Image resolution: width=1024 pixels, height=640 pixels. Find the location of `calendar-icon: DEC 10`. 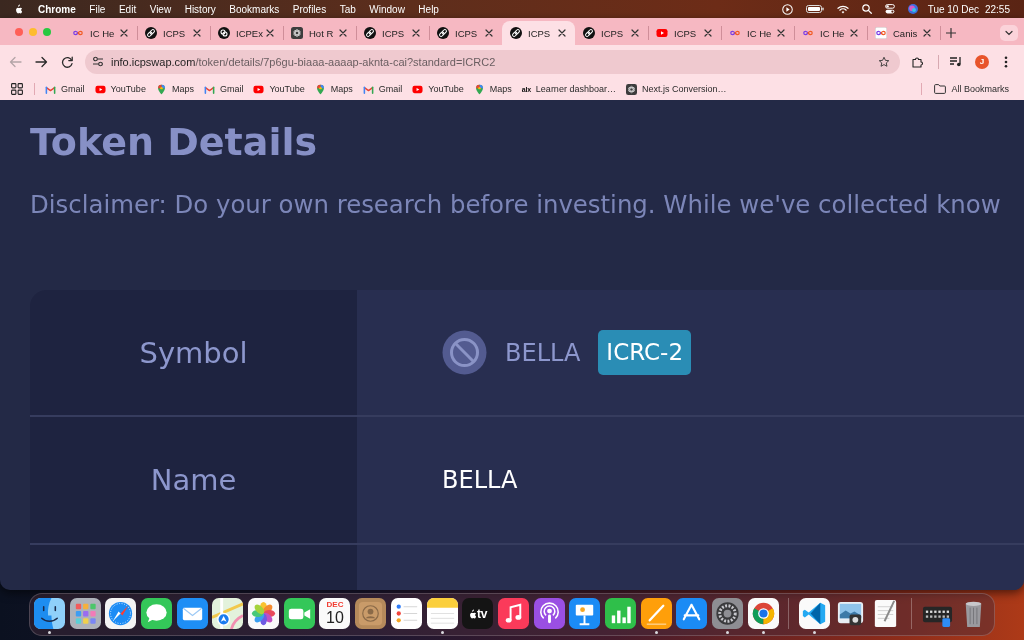

calendar-icon: DEC 10 is located at coordinates (335, 613).